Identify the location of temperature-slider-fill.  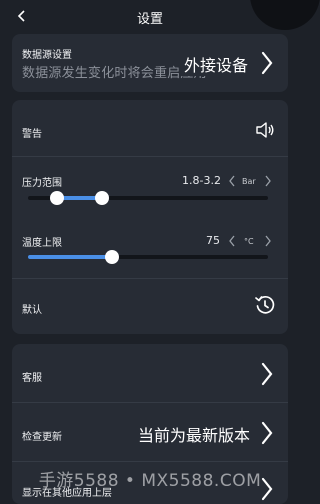
(70, 257).